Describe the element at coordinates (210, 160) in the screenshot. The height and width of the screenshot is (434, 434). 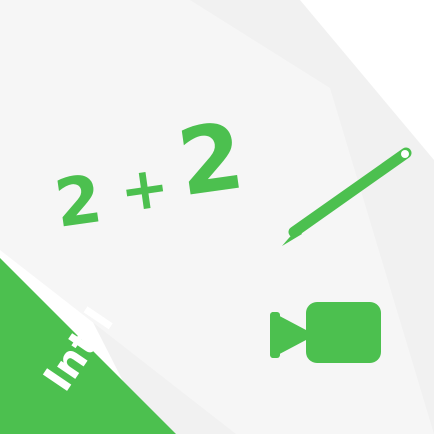
I see `equation-right-operand: 2` at that location.